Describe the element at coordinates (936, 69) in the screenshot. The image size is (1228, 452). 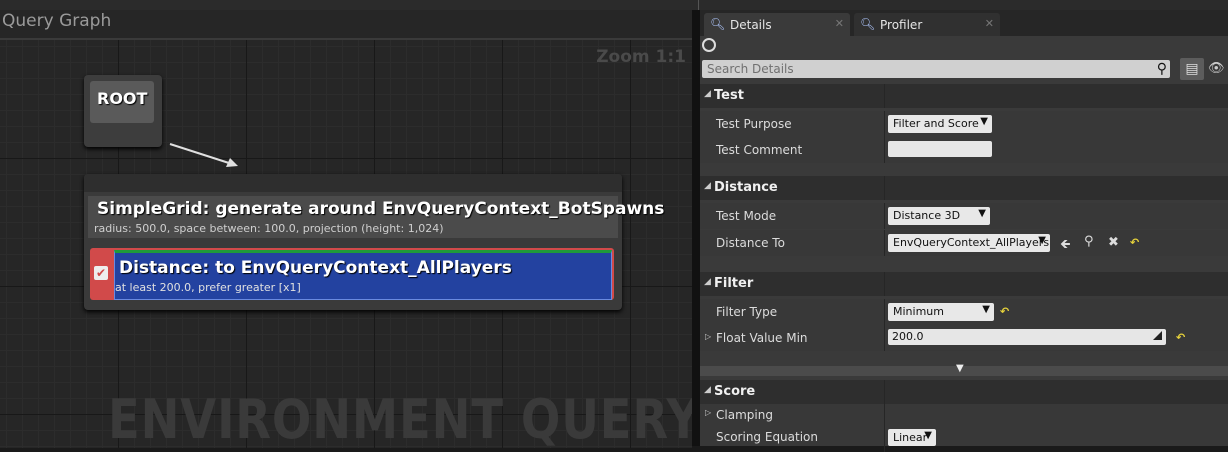
I see `search-details-input: Search Details ⚲` at that location.